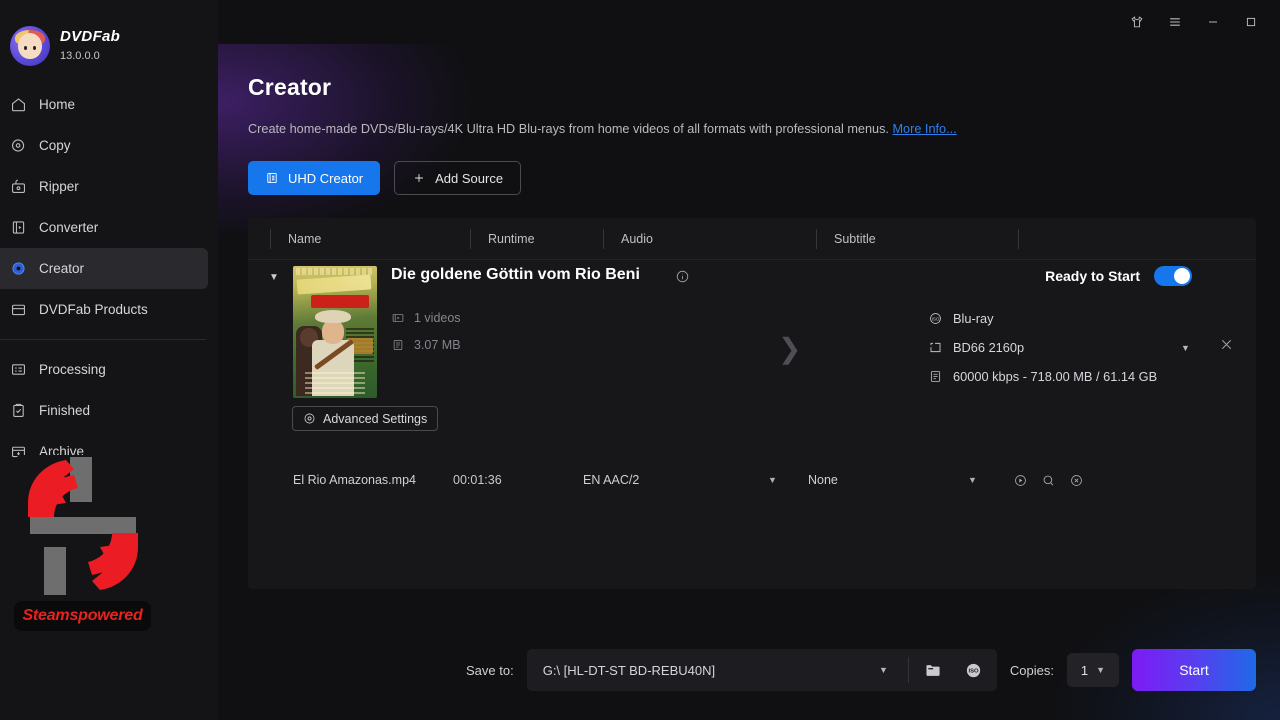 Image resolution: width=1280 pixels, height=720 pixels. Describe the element at coordinates (1194, 670) in the screenshot. I see `start-button: Start` at that location.